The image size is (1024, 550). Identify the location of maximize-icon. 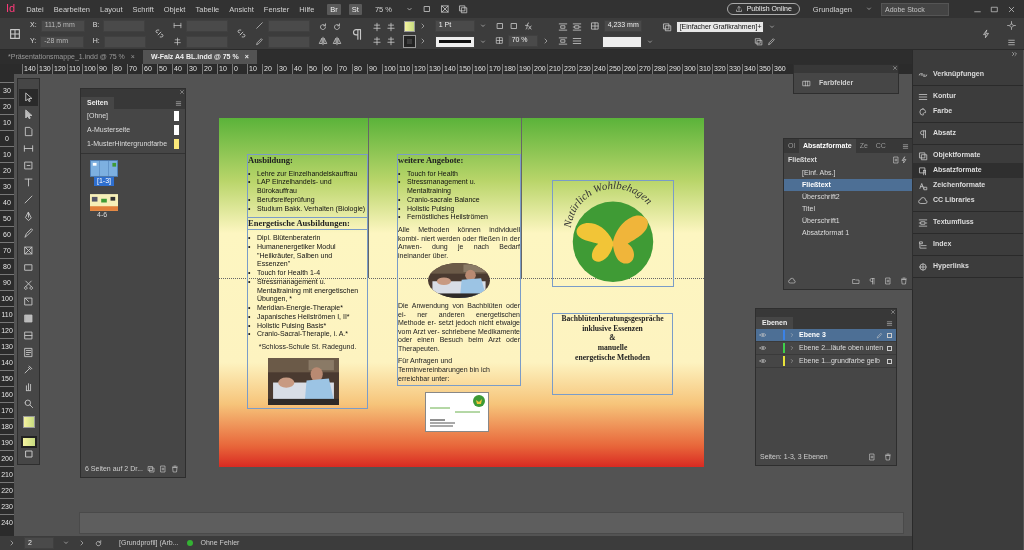
(994, 9).